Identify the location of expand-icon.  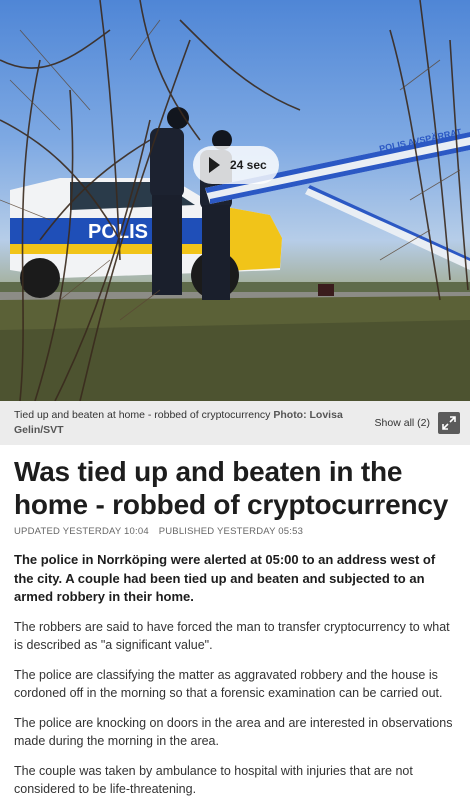
(449, 423).